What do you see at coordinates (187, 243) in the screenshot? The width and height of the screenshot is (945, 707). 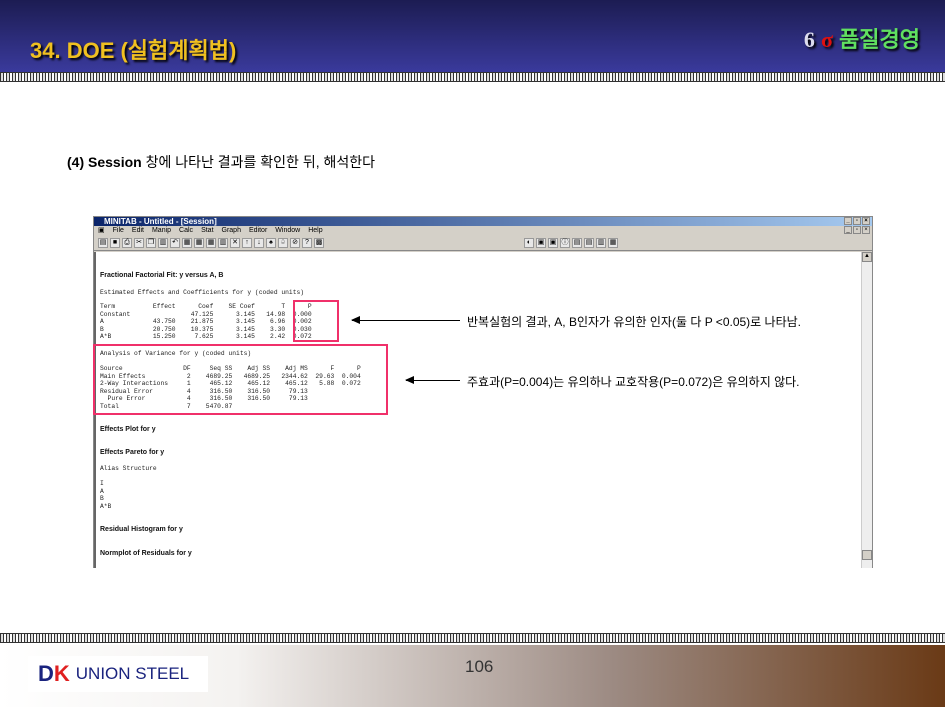 I see `session-window-icon: ▦` at bounding box center [187, 243].